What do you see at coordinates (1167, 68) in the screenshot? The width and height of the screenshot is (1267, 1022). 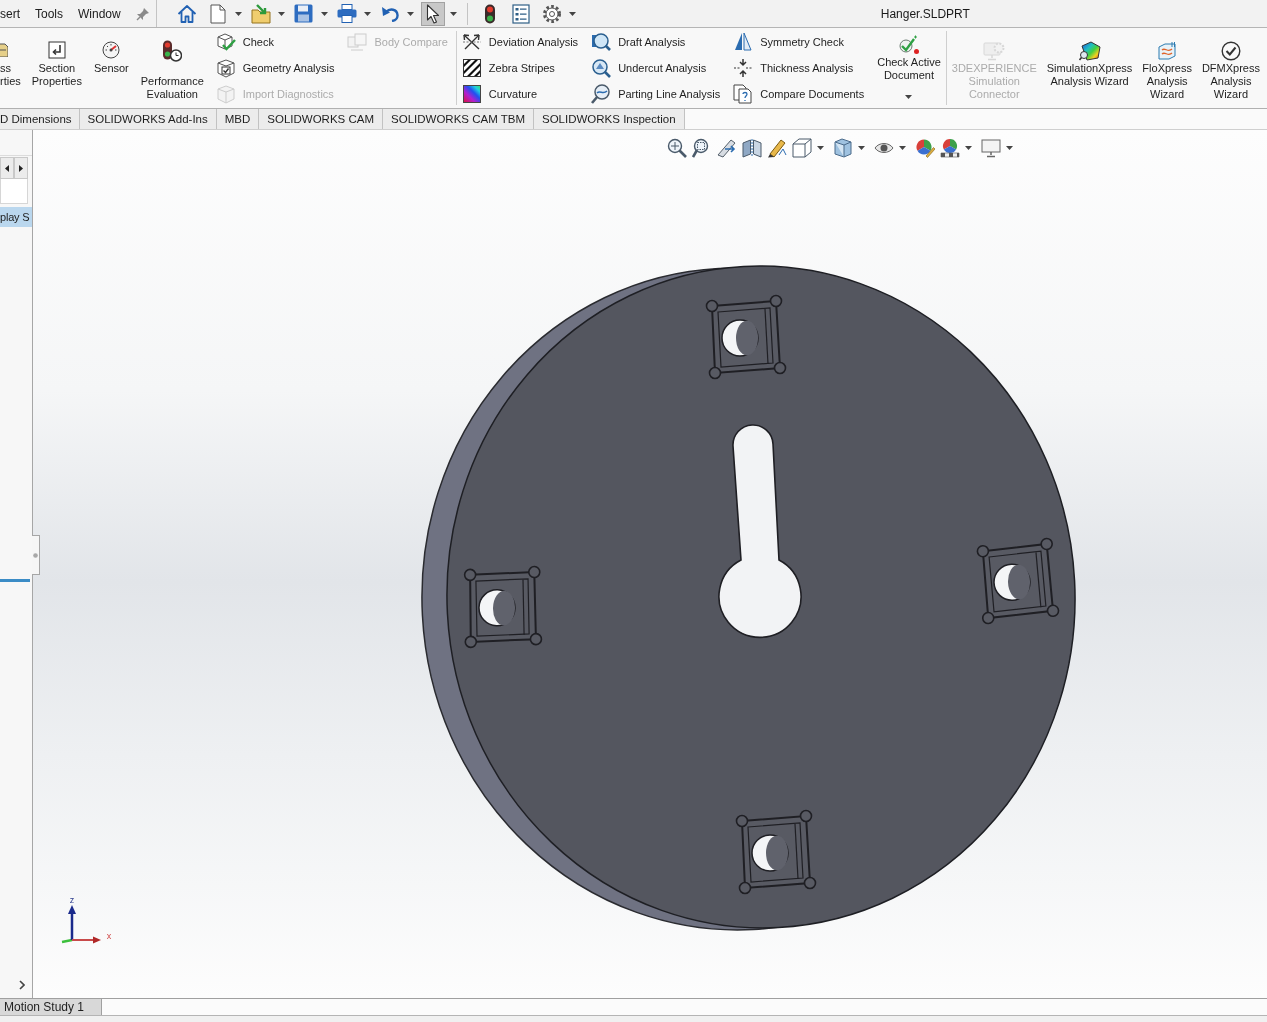 I see `ribbon-button: FloXpress Analysis Wizard` at bounding box center [1167, 68].